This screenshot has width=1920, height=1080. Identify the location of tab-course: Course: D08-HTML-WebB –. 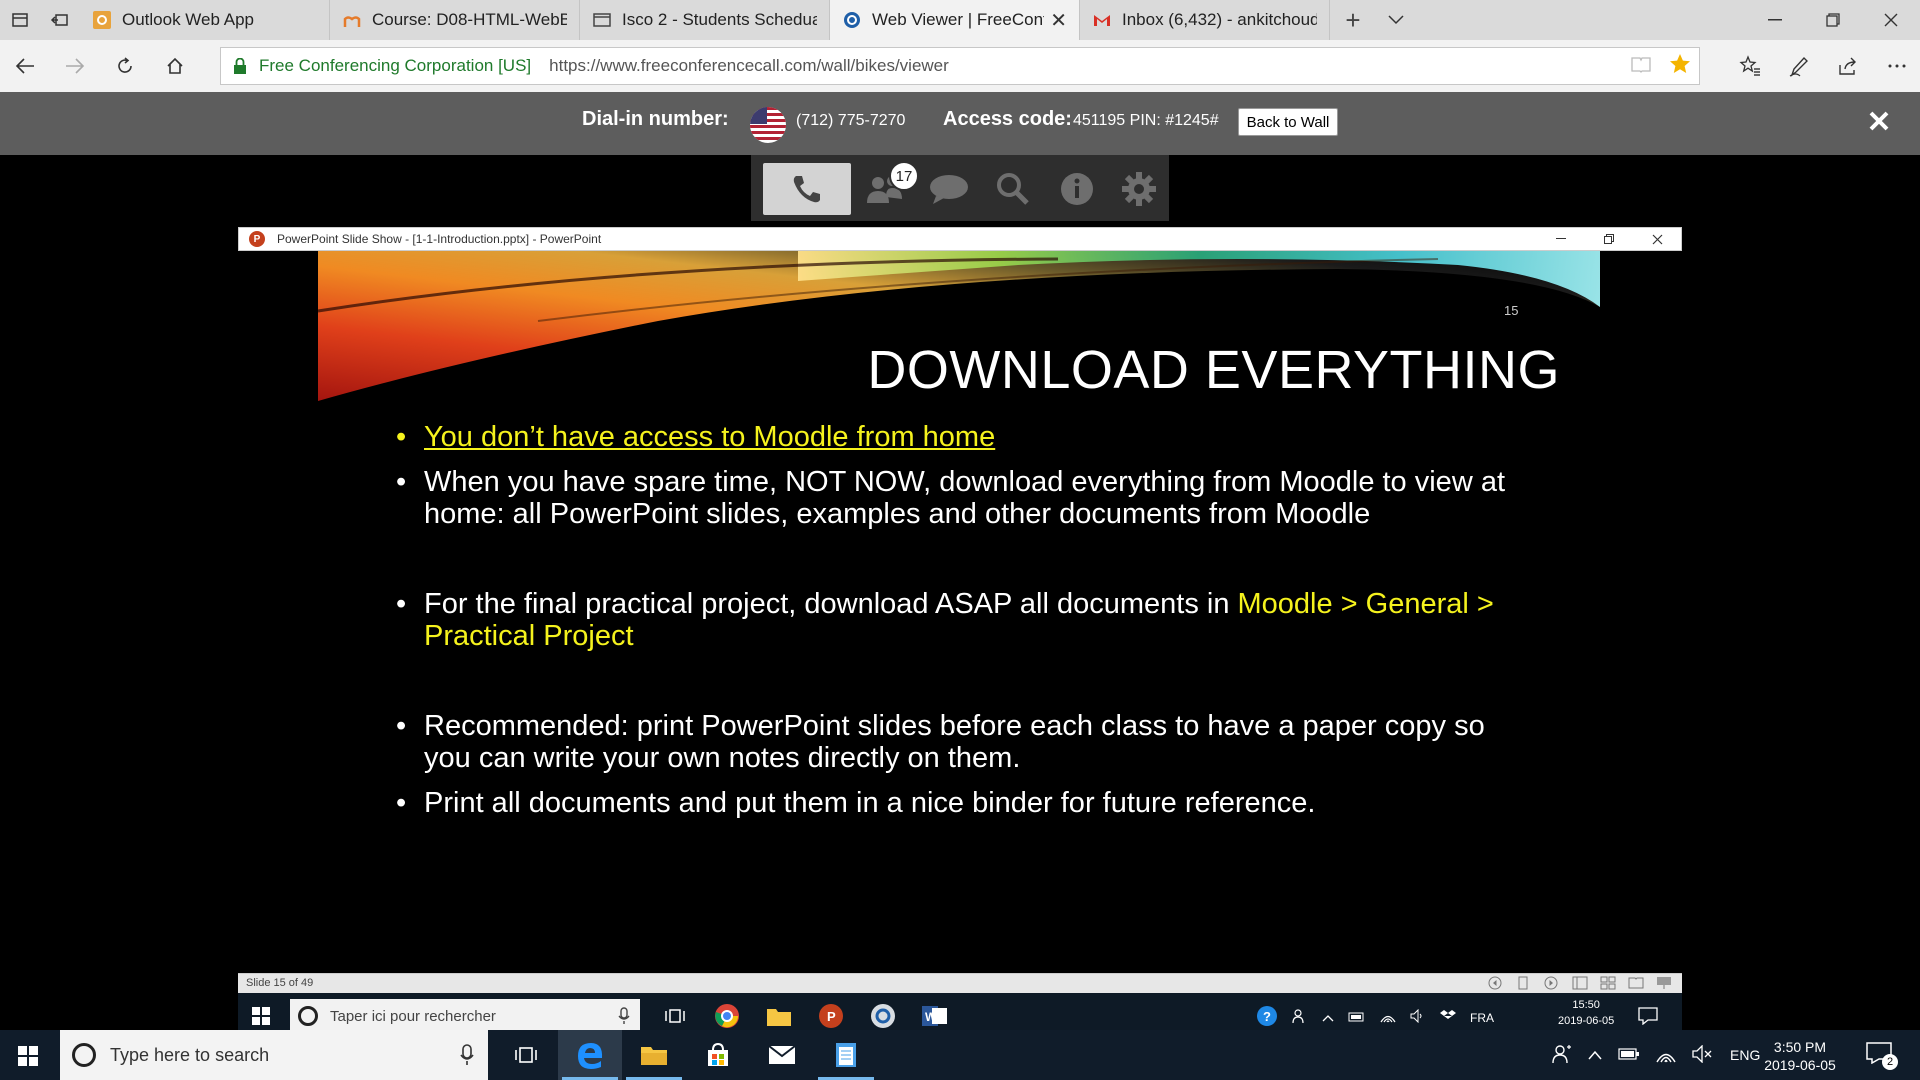
(455, 20).